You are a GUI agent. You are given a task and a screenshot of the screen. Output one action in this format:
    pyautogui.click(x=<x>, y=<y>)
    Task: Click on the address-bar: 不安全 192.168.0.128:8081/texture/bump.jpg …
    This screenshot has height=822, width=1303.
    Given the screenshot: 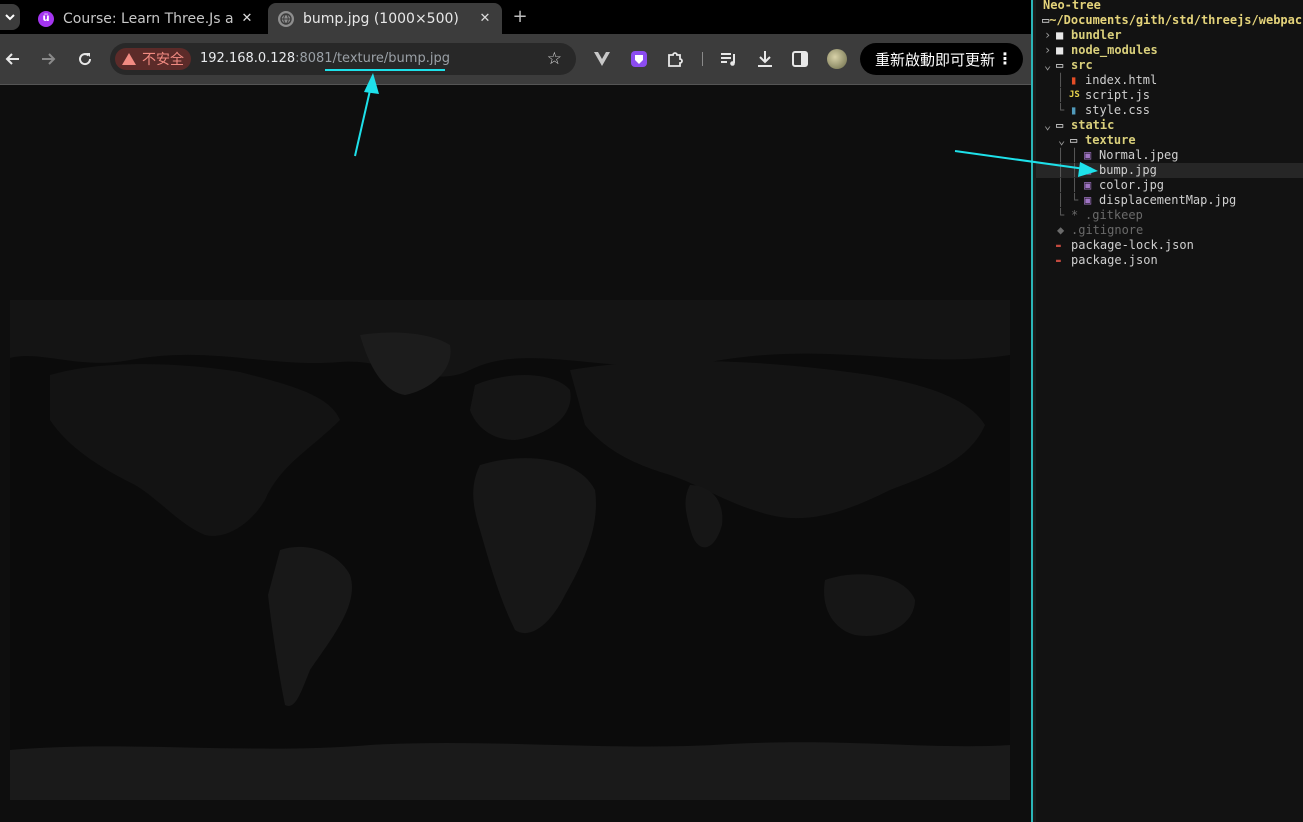 What is the action you would take?
    pyautogui.click(x=343, y=59)
    